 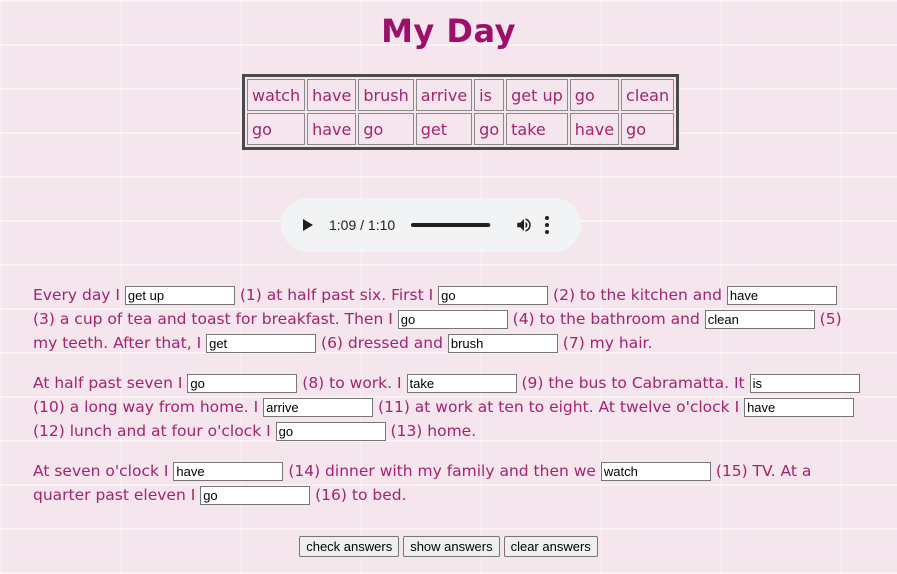 I want to click on exercise-text-segment: (4) to the bathroom and, so click(x=606, y=319).